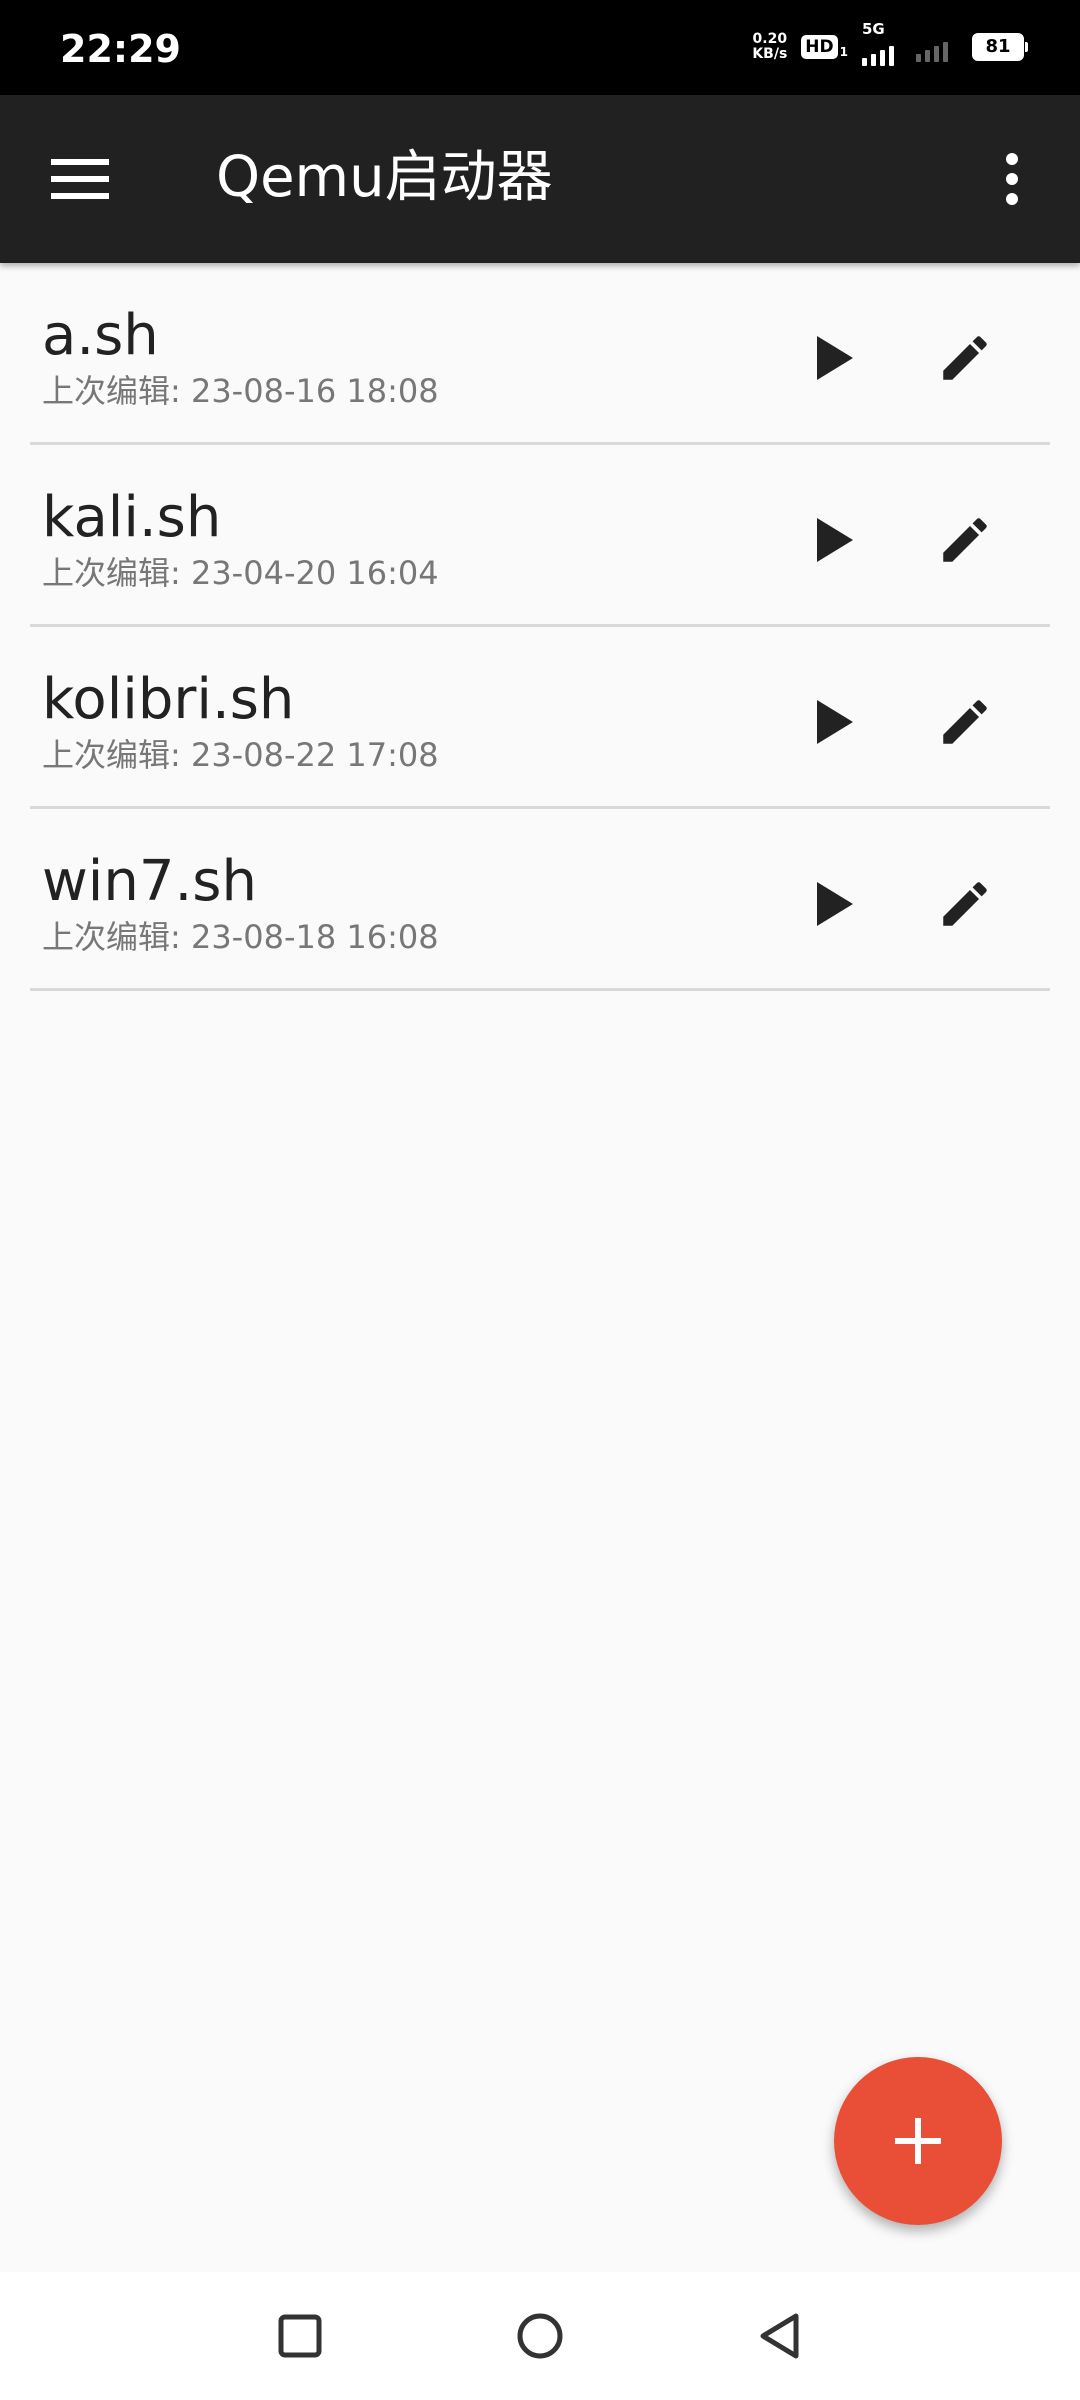 The width and height of the screenshot is (1080, 2400). I want to click on system-nav-bar, so click(540, 2336).